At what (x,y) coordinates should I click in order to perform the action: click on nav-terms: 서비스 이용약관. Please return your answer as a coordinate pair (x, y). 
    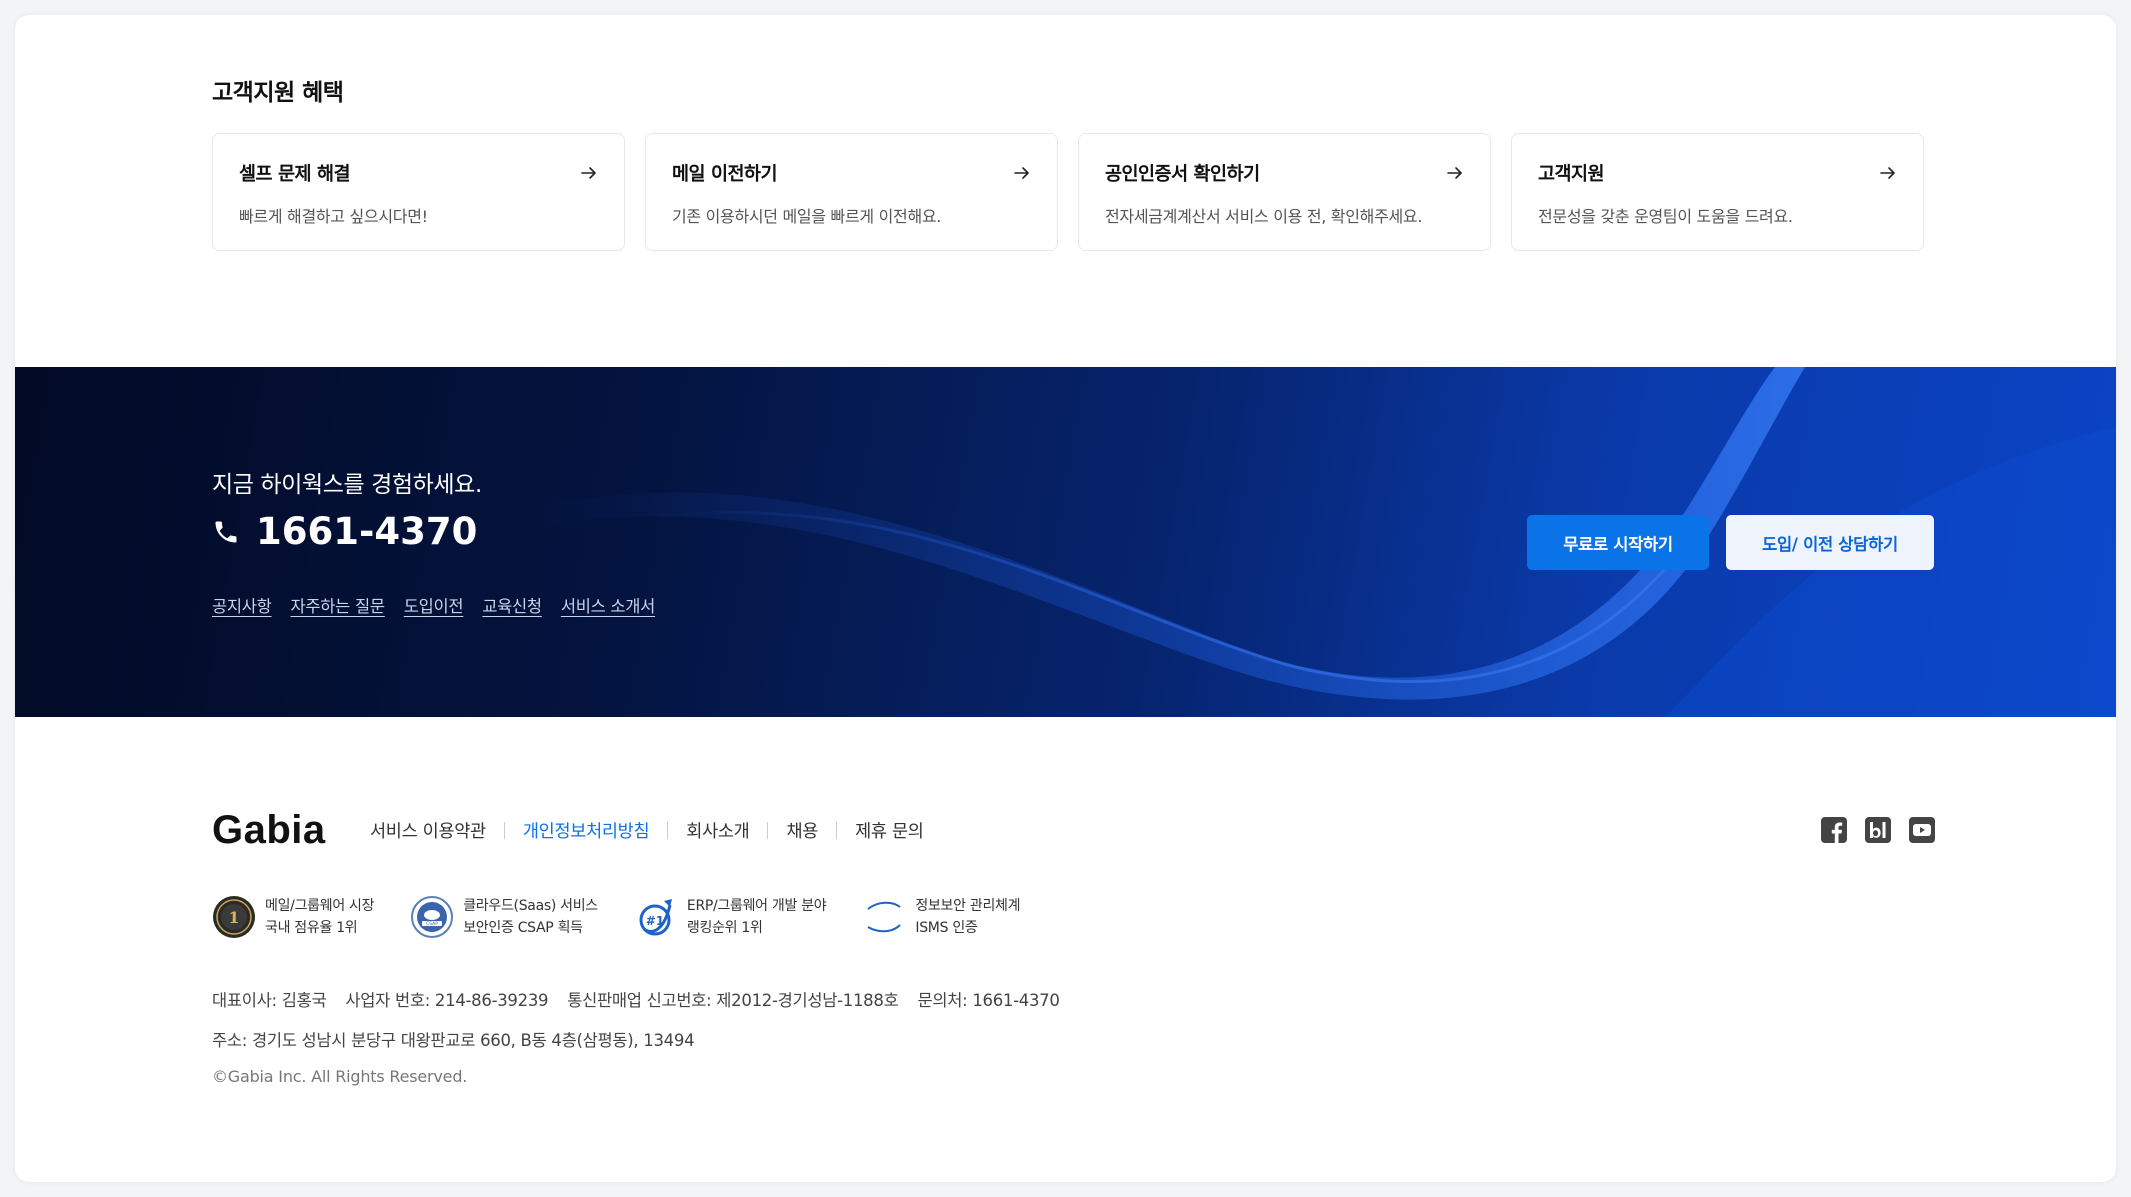
    Looking at the image, I should click on (428, 830).